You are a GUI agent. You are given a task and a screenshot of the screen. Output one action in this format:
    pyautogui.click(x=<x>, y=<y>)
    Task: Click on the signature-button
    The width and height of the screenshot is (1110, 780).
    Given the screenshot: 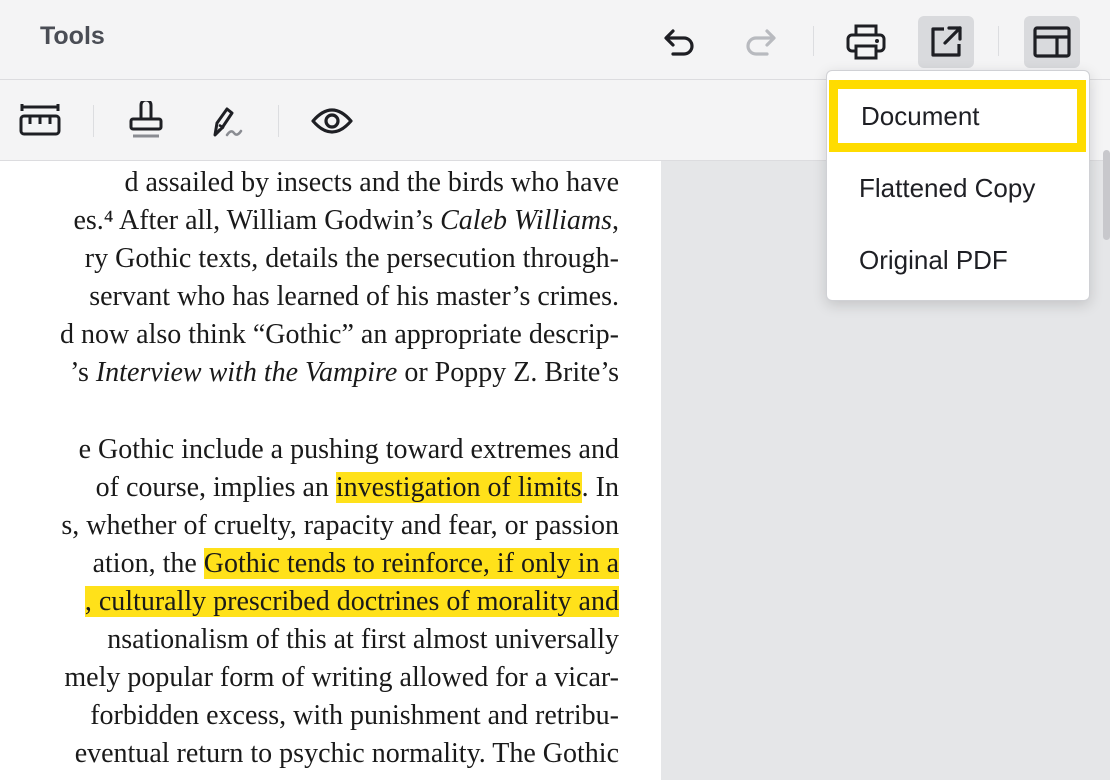 What is the action you would take?
    pyautogui.click(x=225, y=121)
    